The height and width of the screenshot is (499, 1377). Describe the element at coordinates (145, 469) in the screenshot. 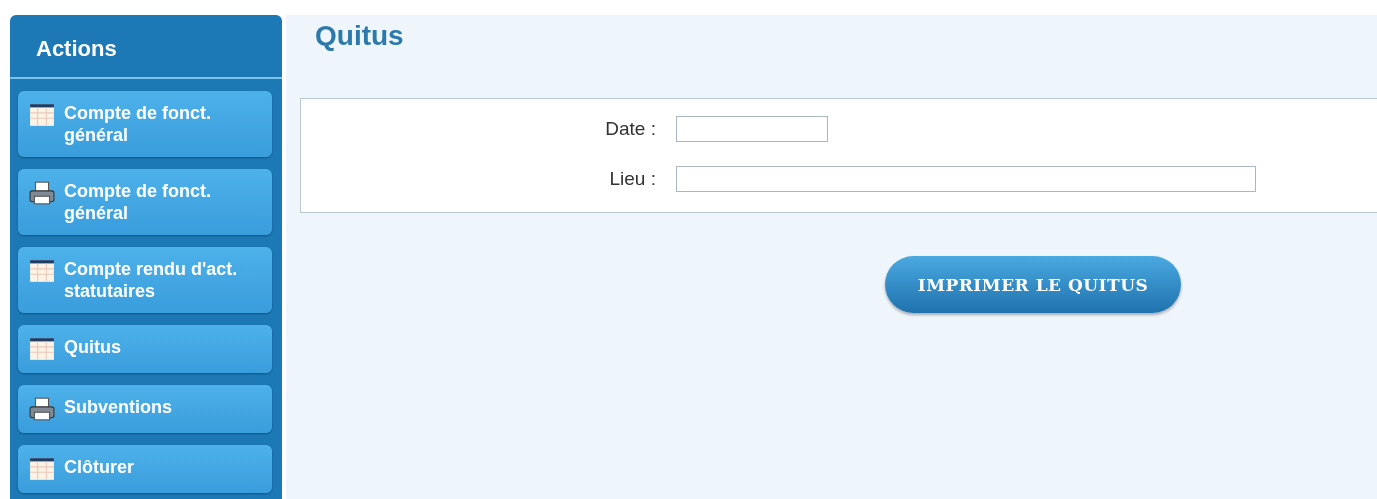

I see `sidebar-item: Clôturer` at that location.